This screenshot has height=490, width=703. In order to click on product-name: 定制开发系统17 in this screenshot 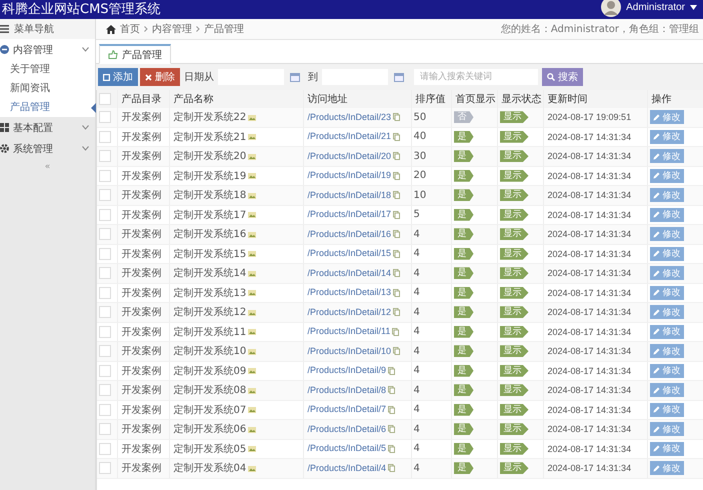, I will do `click(210, 215)`.